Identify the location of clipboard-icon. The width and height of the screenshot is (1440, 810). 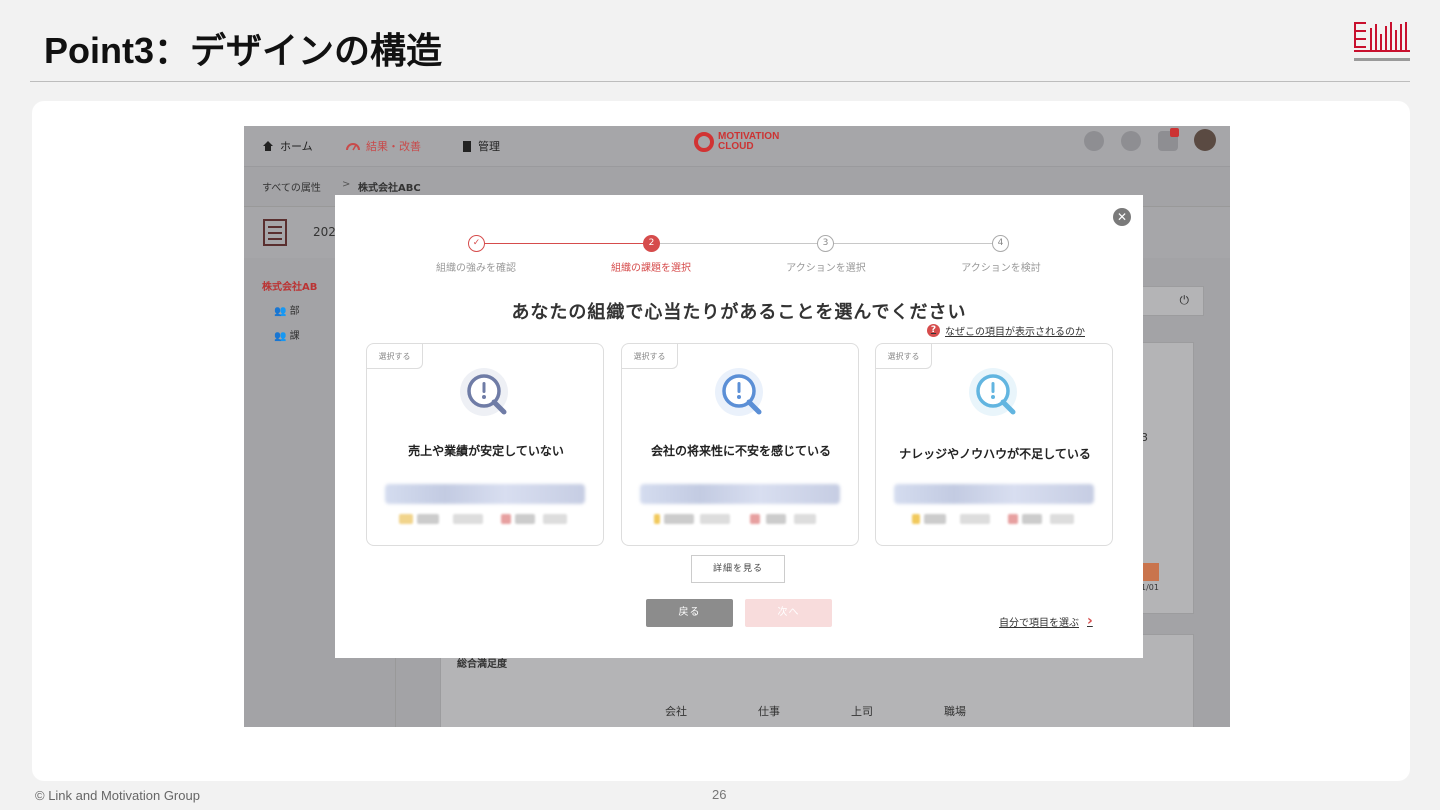
(467, 146).